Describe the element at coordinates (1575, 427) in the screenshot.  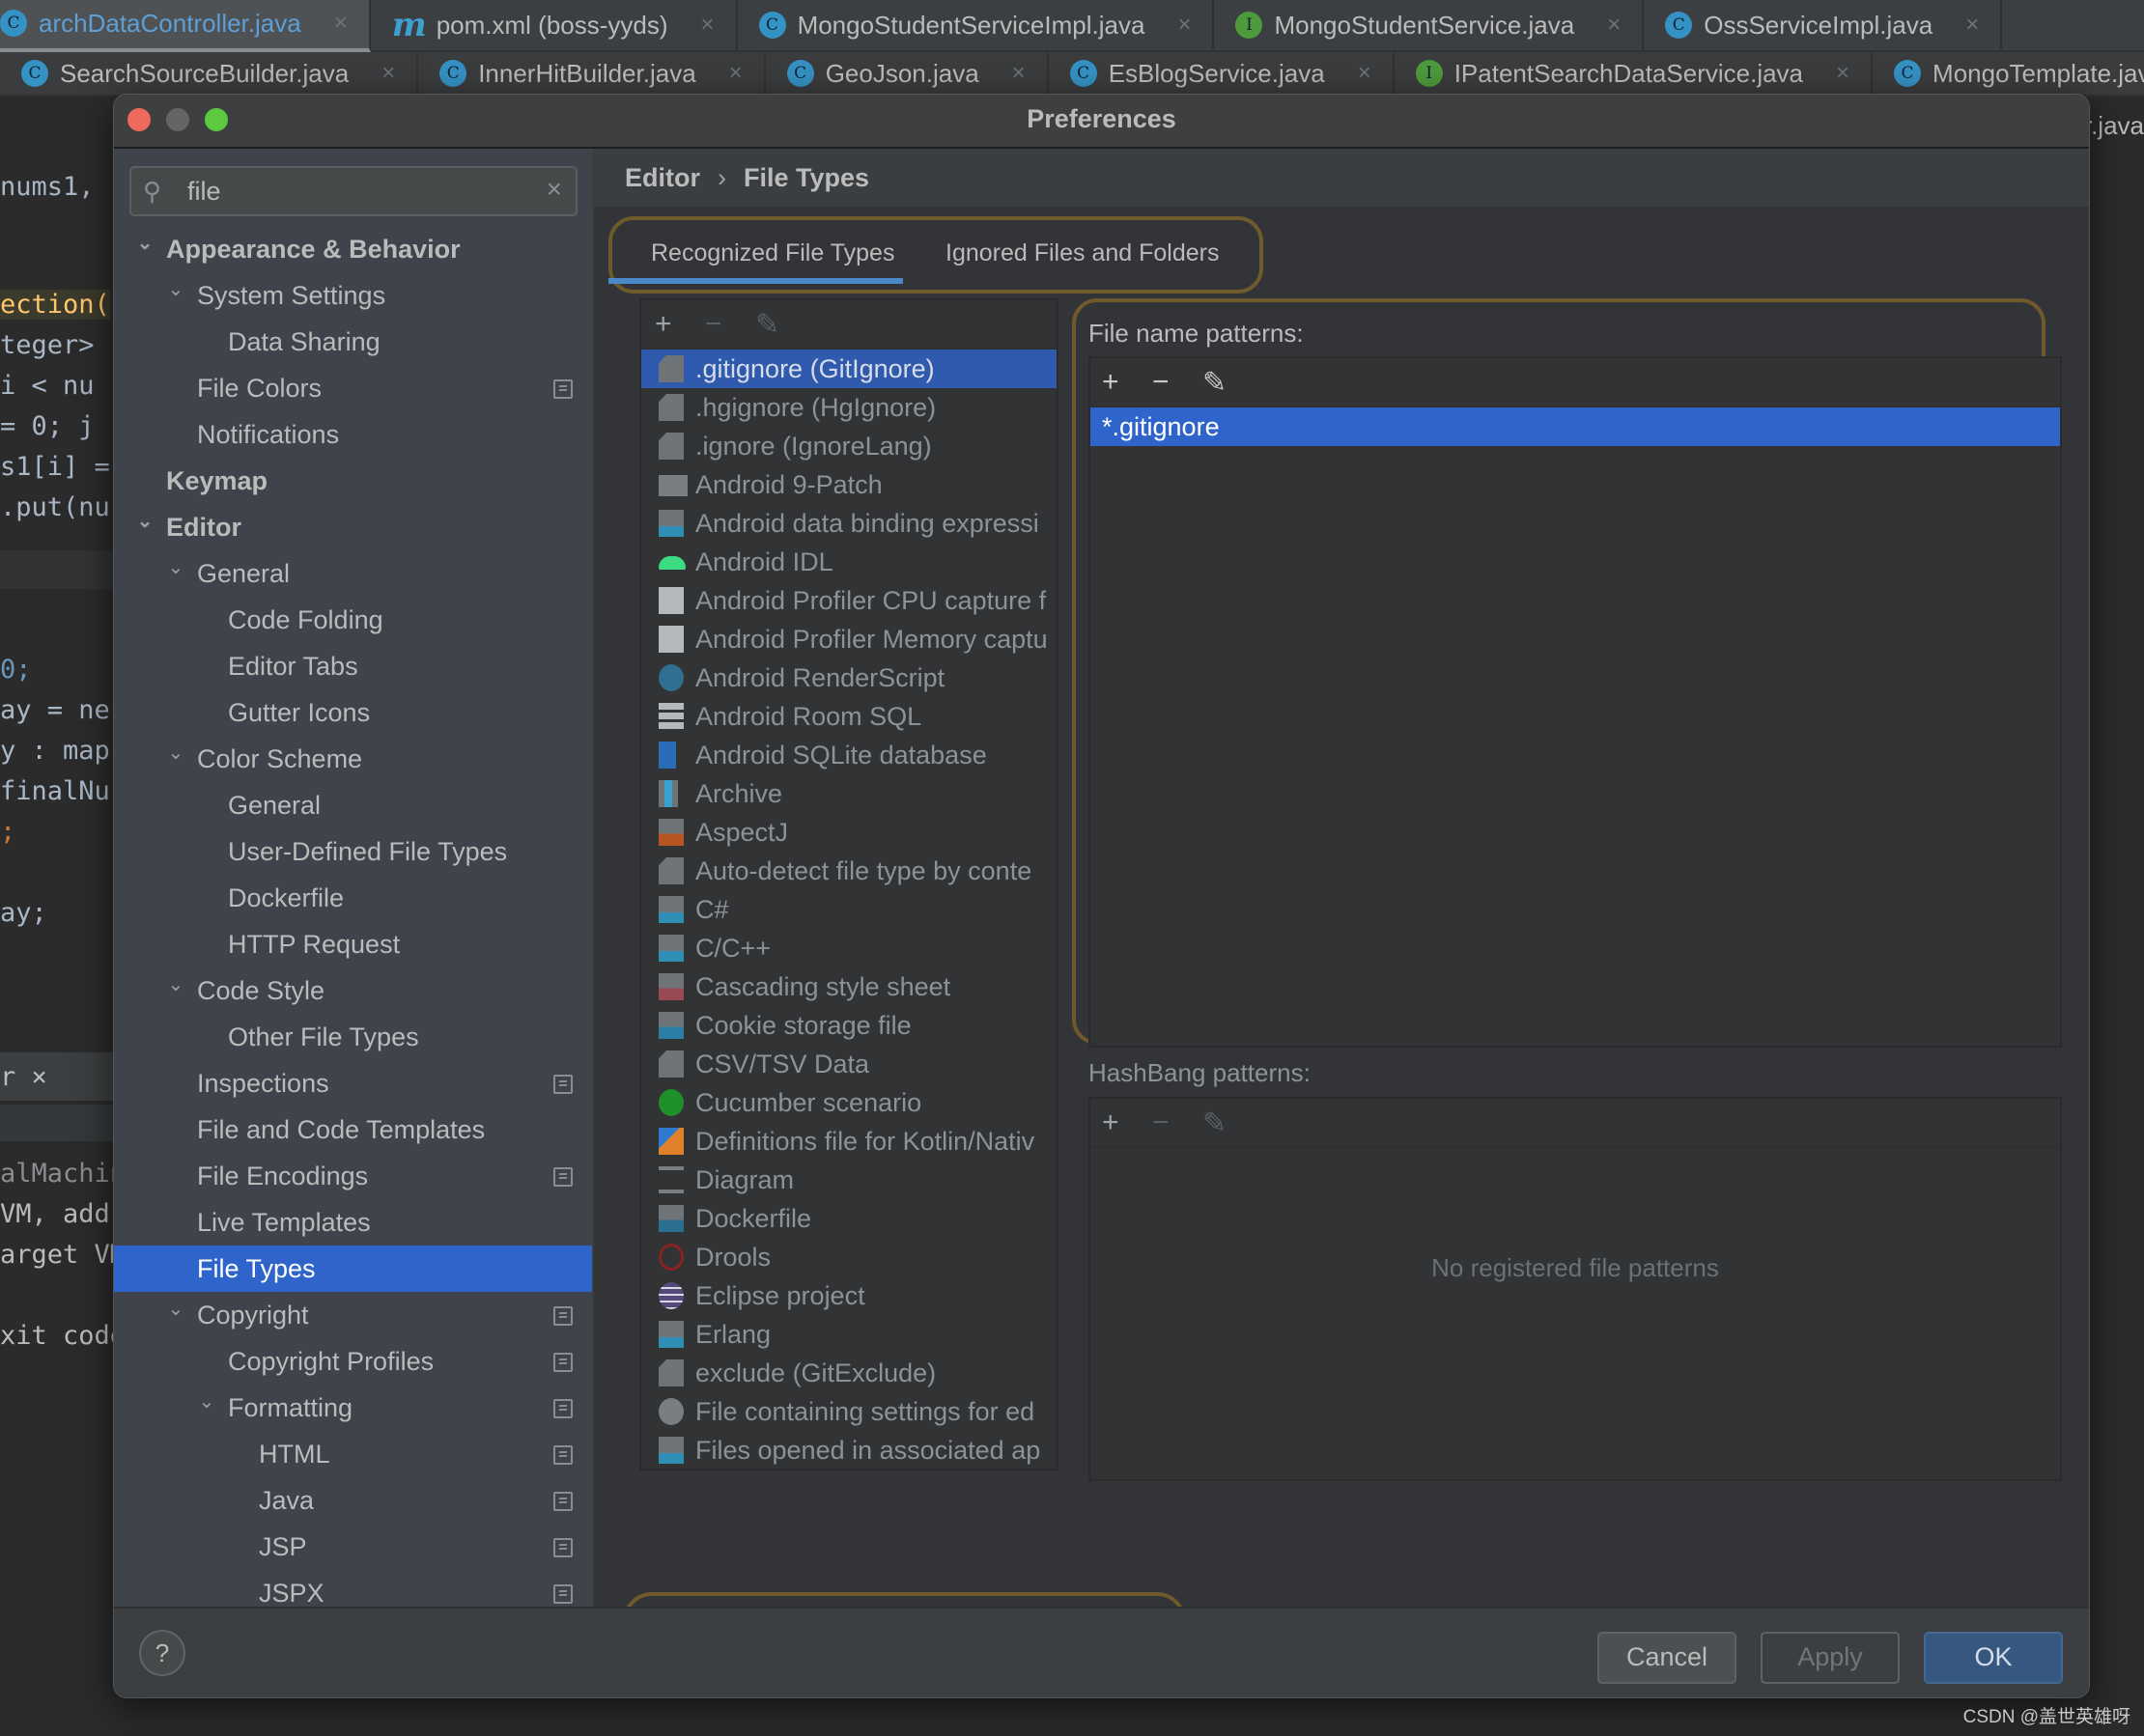
I see `pattern-row: *.gitignore` at that location.